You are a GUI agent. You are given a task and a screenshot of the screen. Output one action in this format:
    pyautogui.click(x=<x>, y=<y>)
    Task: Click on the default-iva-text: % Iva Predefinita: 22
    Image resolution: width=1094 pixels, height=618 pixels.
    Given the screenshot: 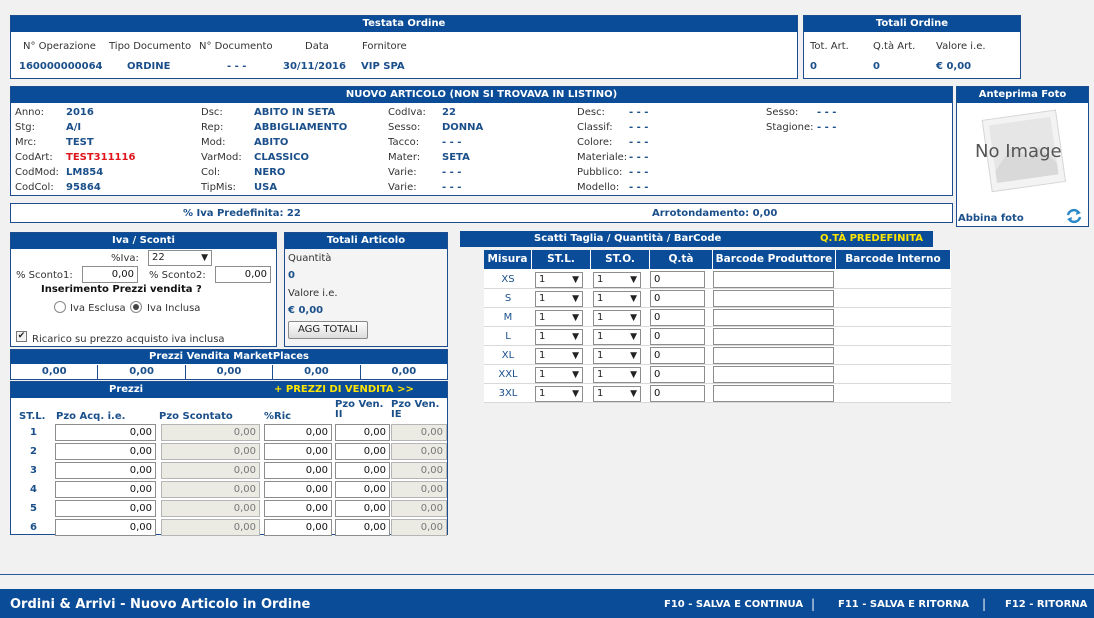 What is the action you would take?
    pyautogui.click(x=242, y=213)
    